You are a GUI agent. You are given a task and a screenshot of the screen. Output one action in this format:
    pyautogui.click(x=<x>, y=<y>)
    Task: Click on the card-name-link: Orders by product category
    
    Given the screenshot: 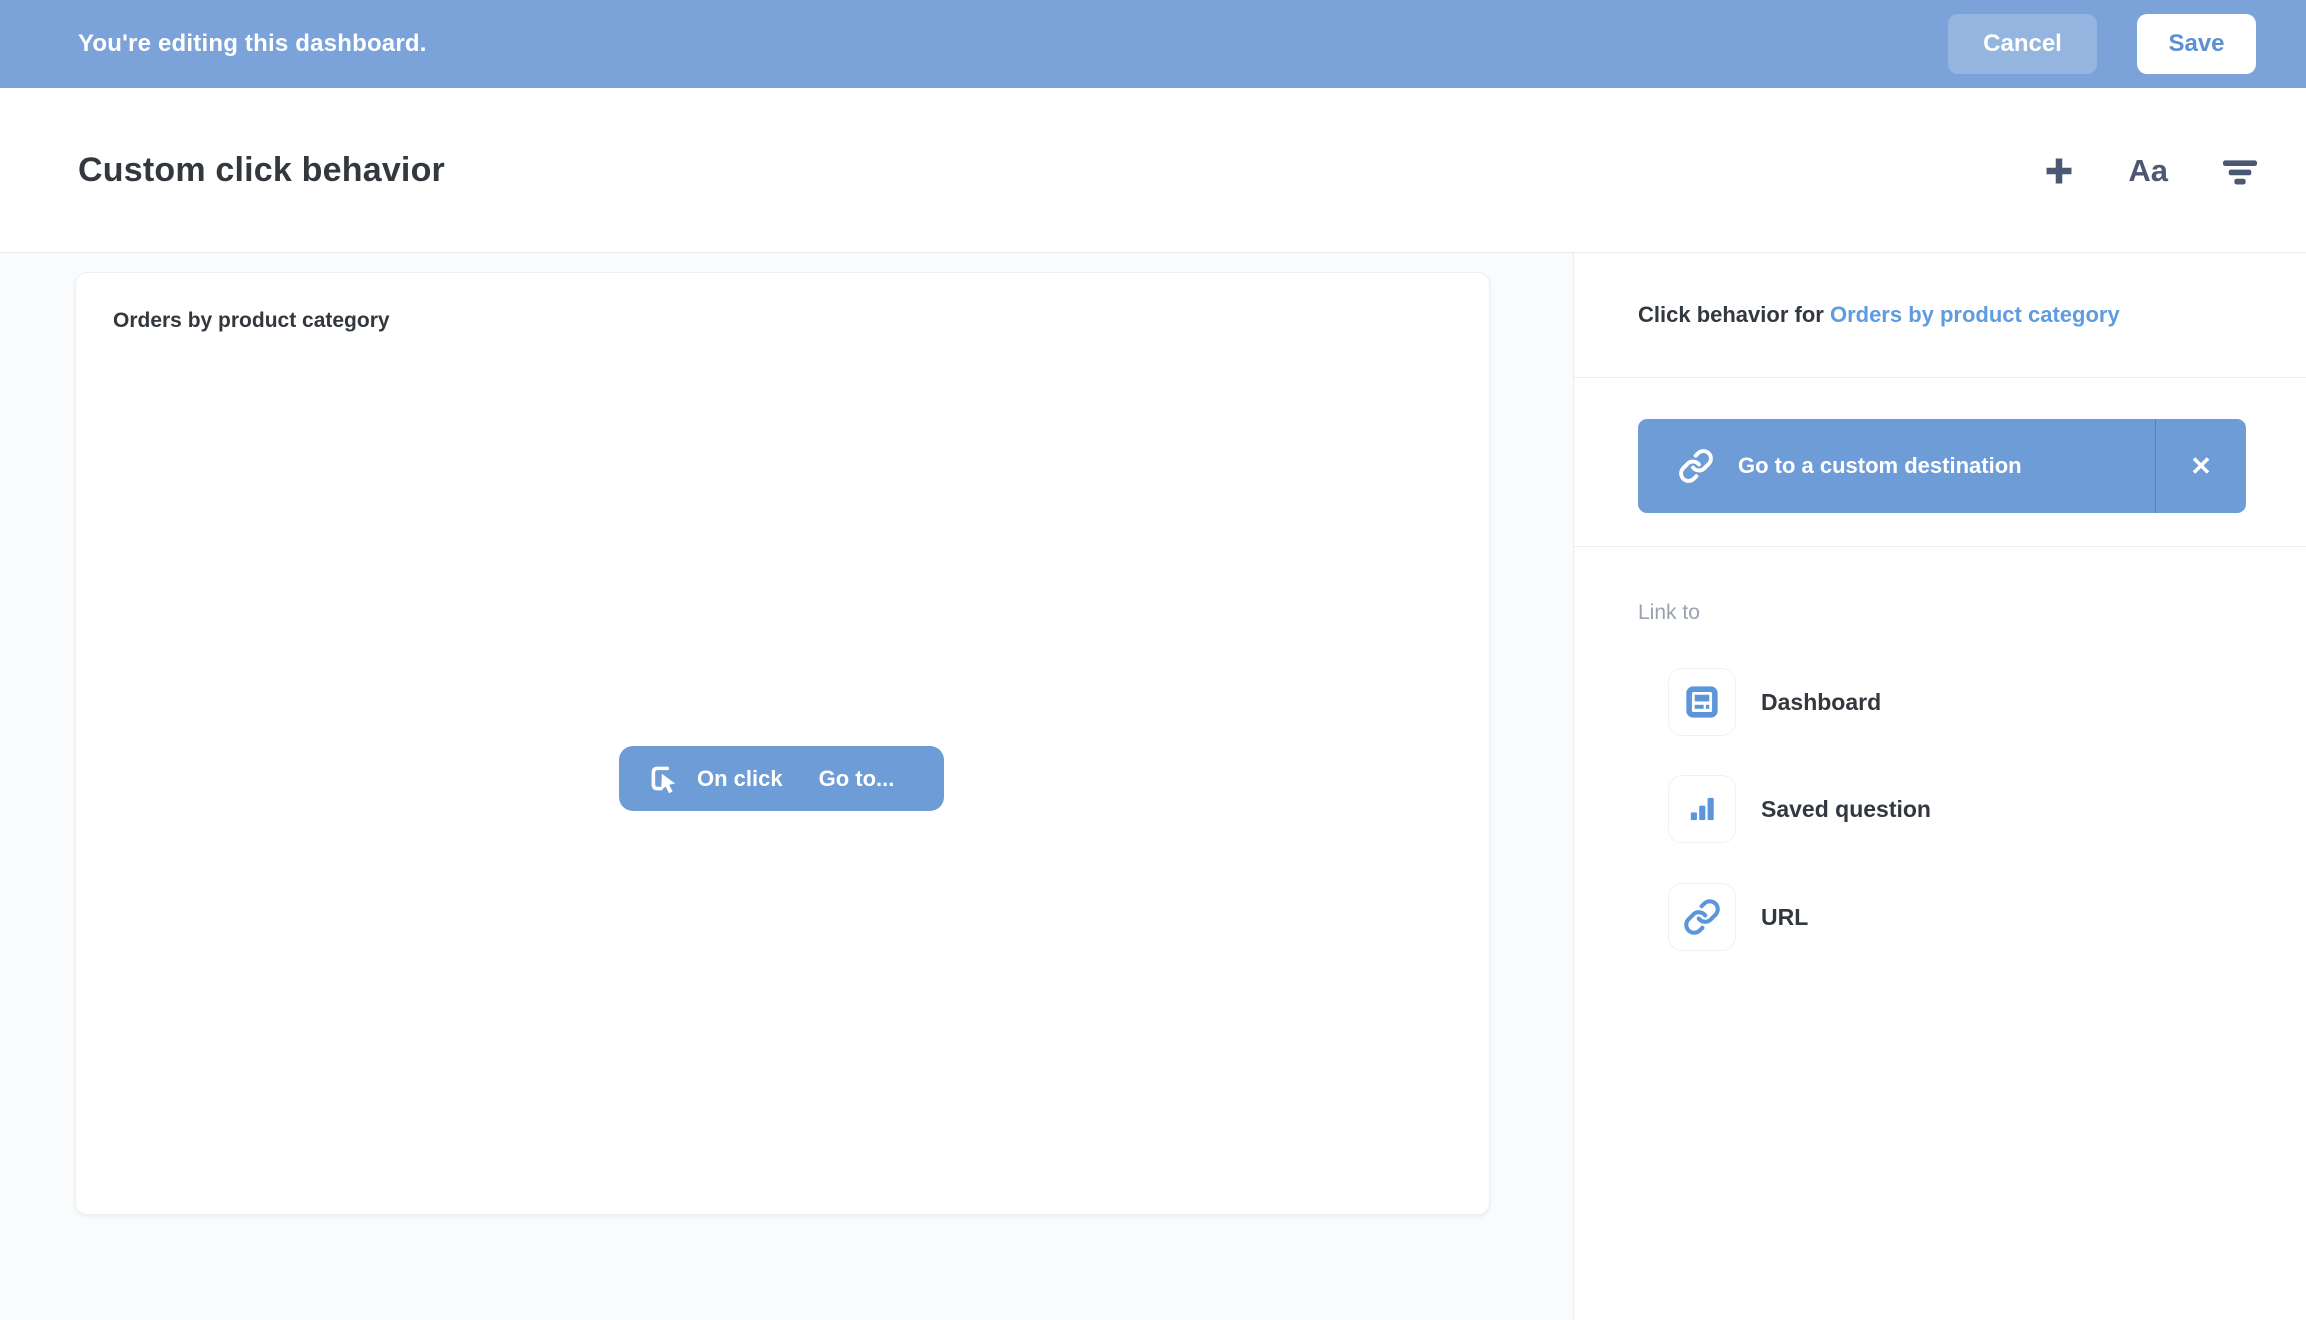 What is the action you would take?
    pyautogui.click(x=1975, y=314)
    